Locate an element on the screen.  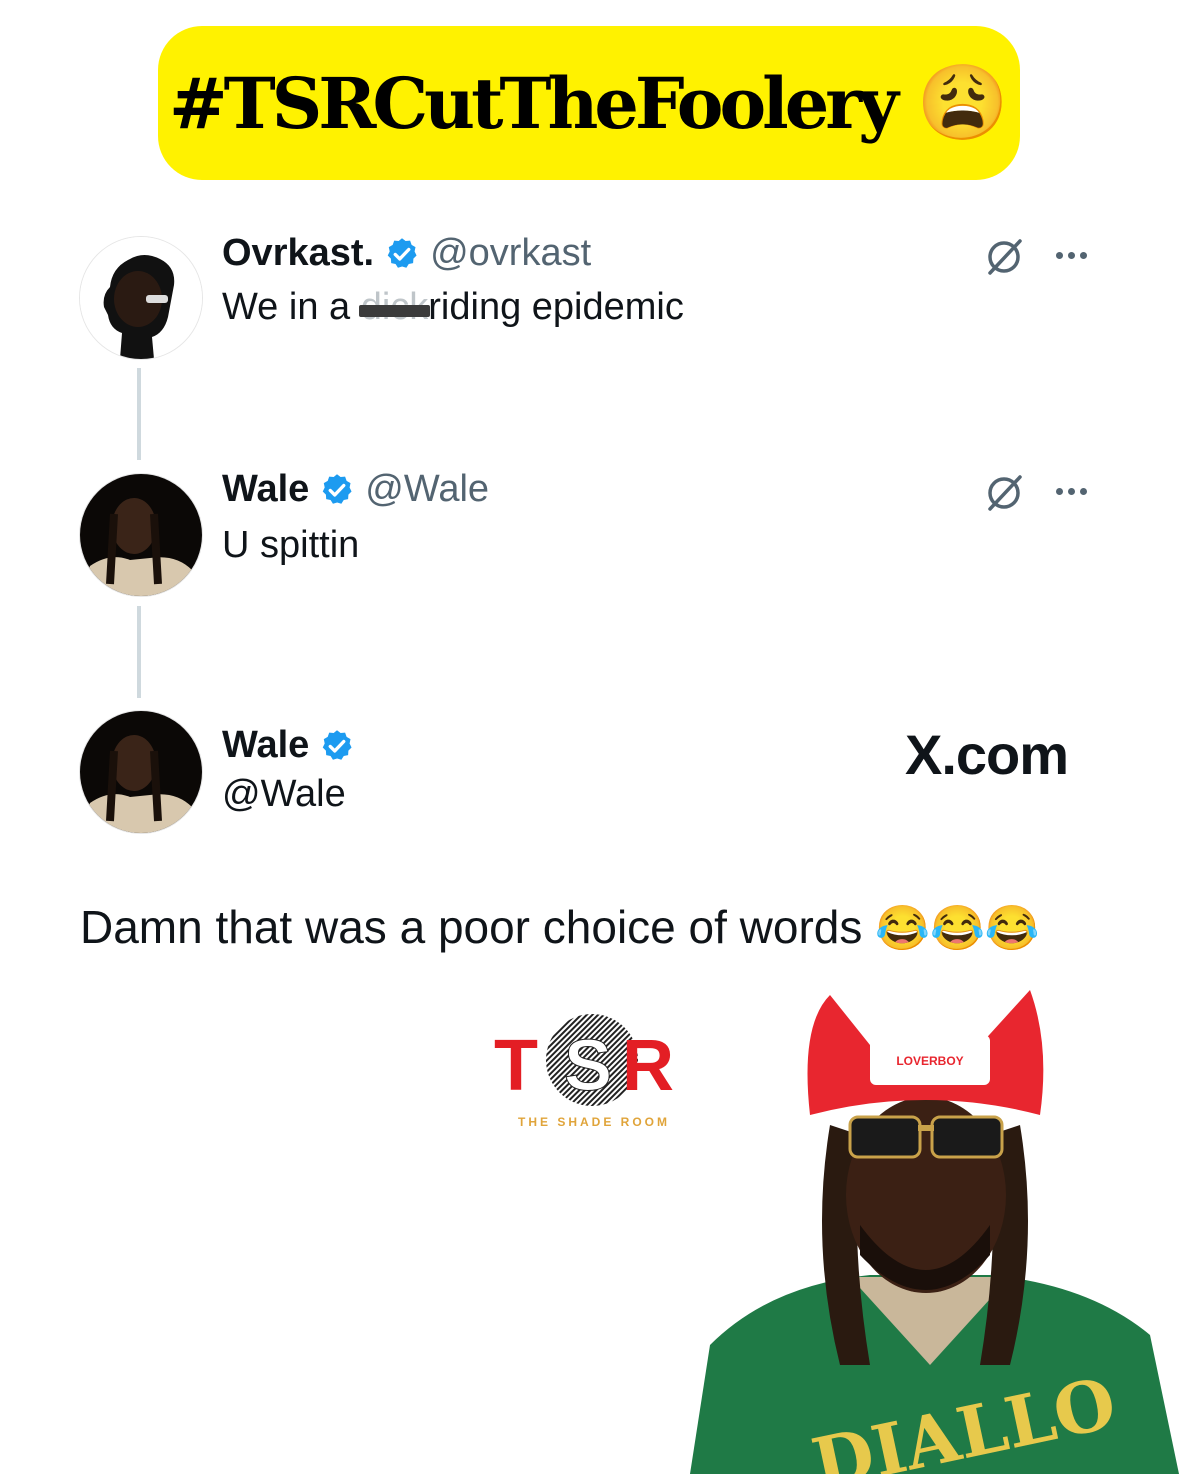
ovrkast-avatar-icon is located at coordinates (141, 298).